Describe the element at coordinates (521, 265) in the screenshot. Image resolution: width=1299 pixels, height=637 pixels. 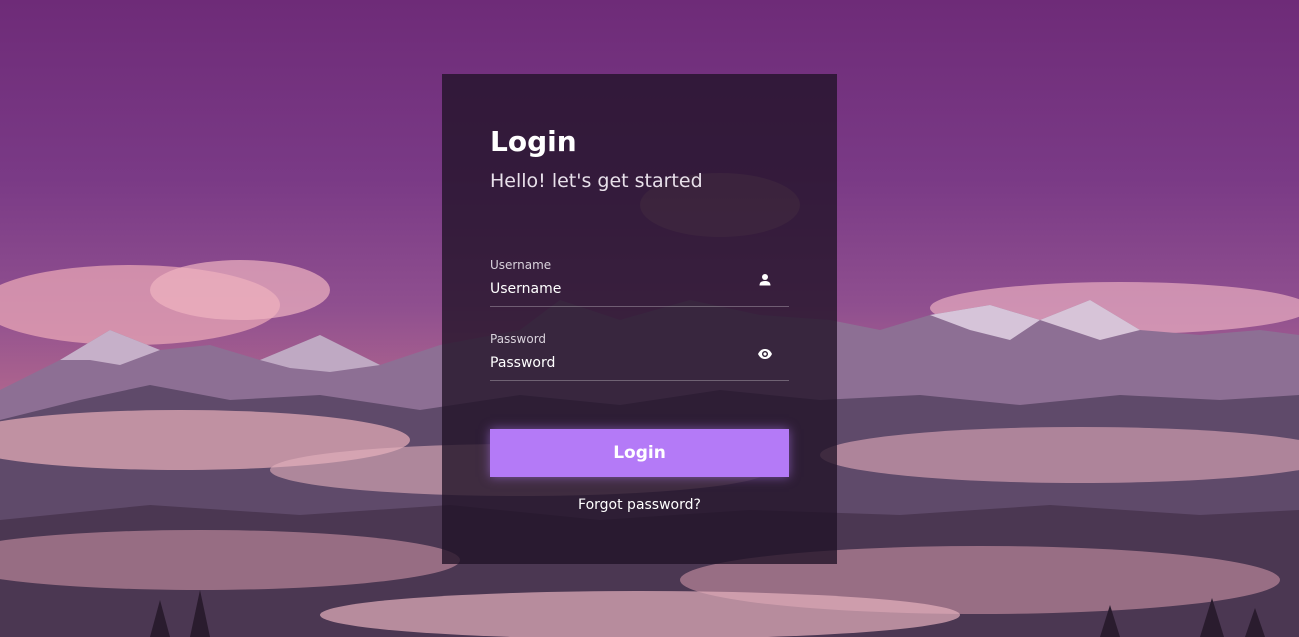
I see `username-label: Username` at that location.